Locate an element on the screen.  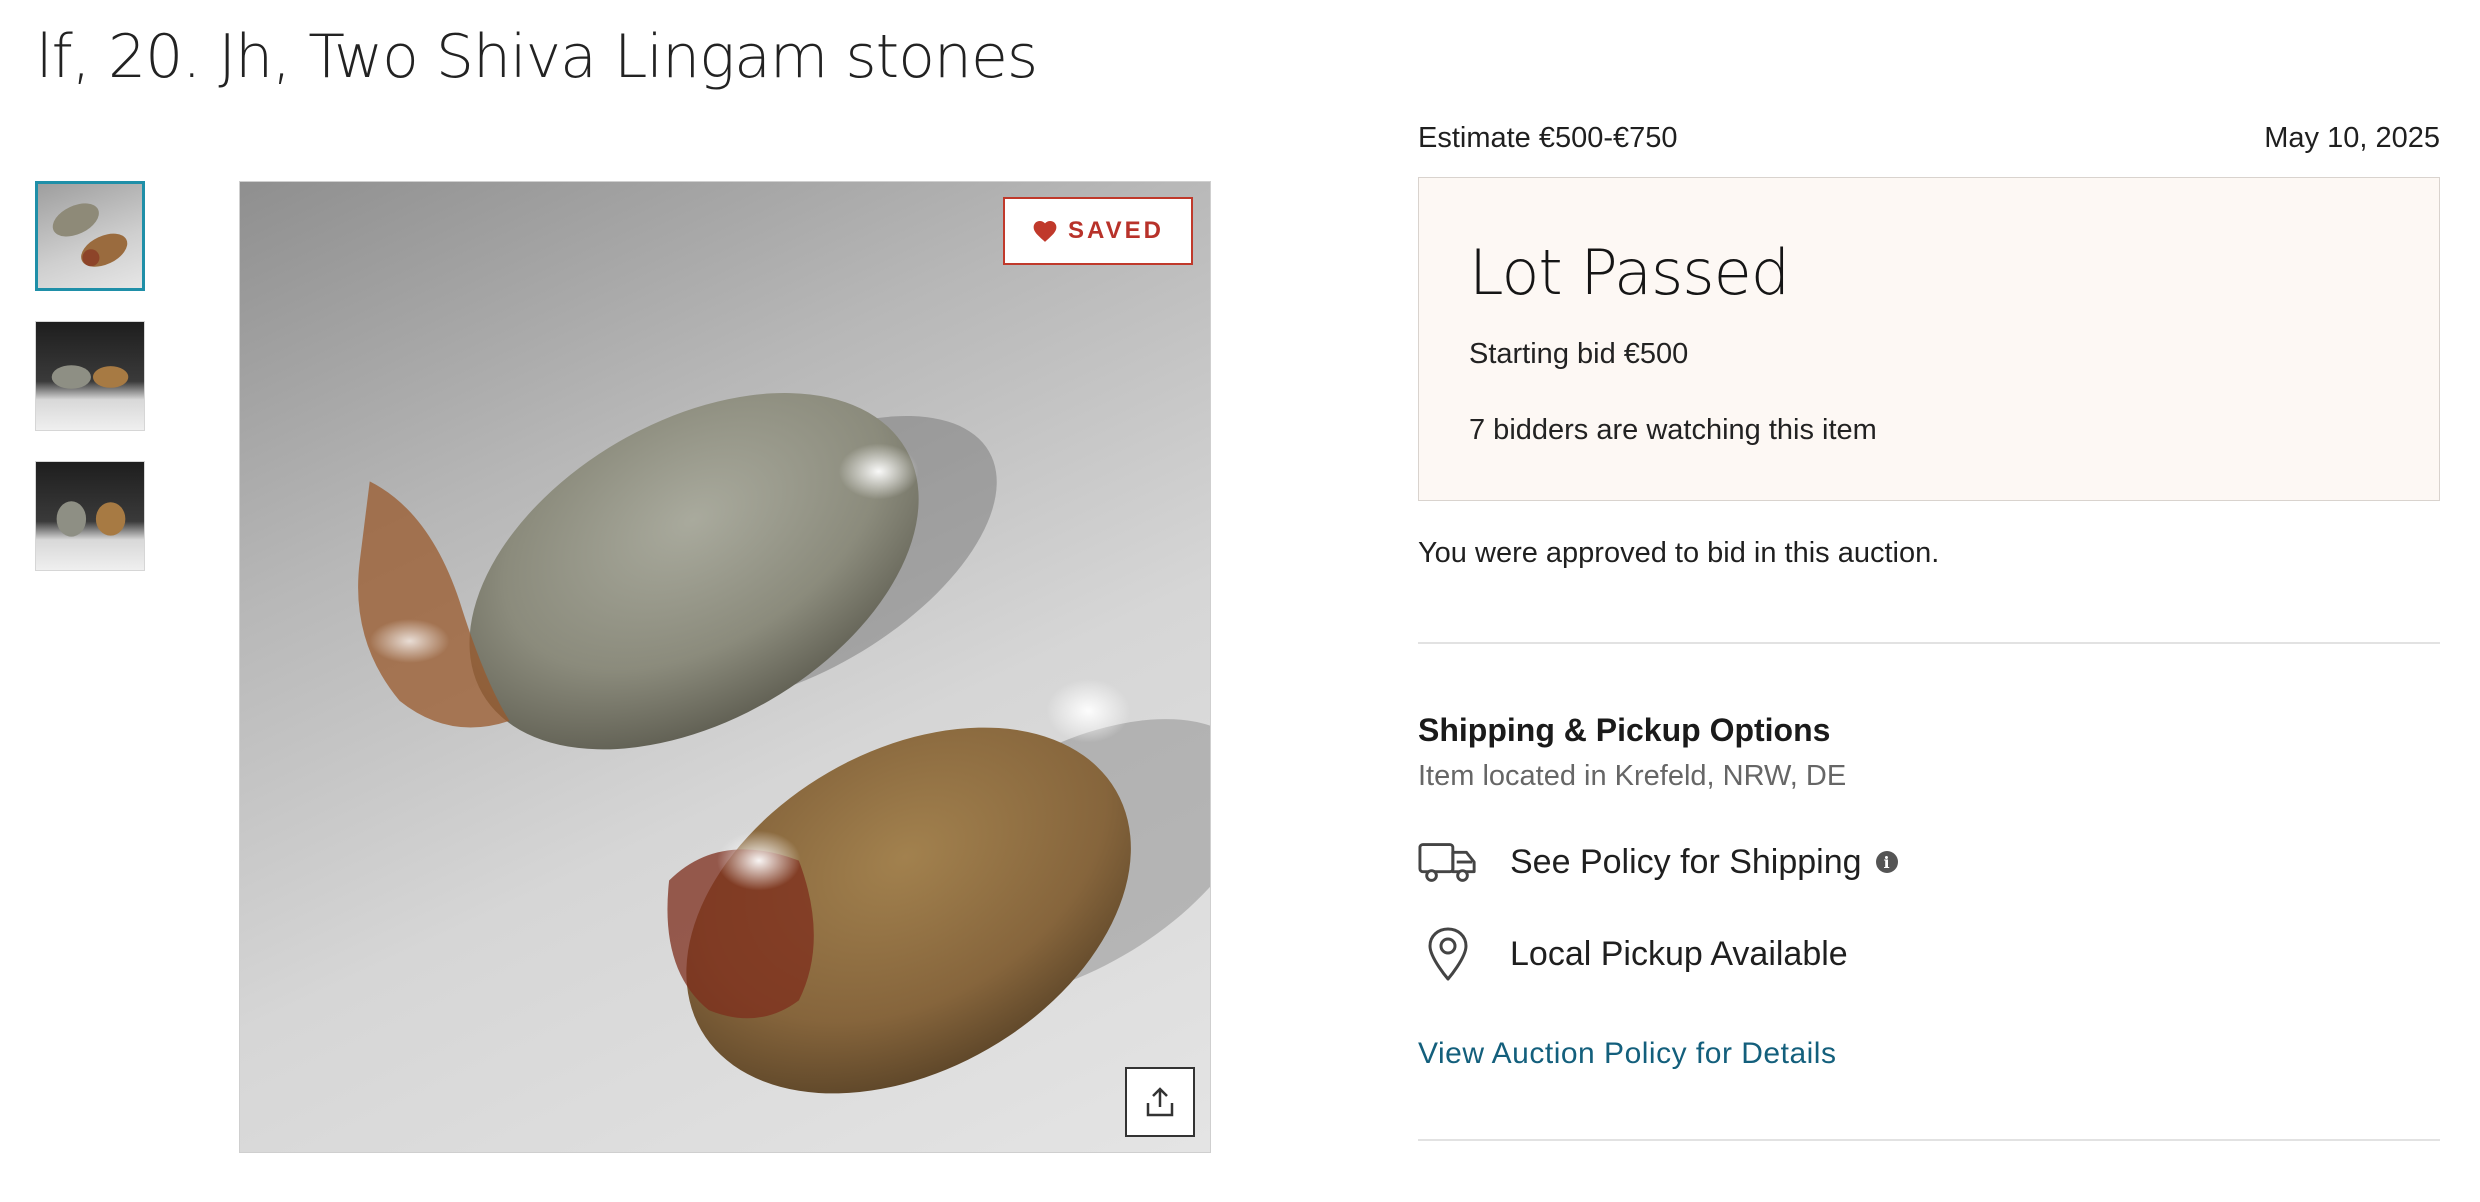
pickup-option-row: Local Pickup Available is located at coordinates (1633, 954).